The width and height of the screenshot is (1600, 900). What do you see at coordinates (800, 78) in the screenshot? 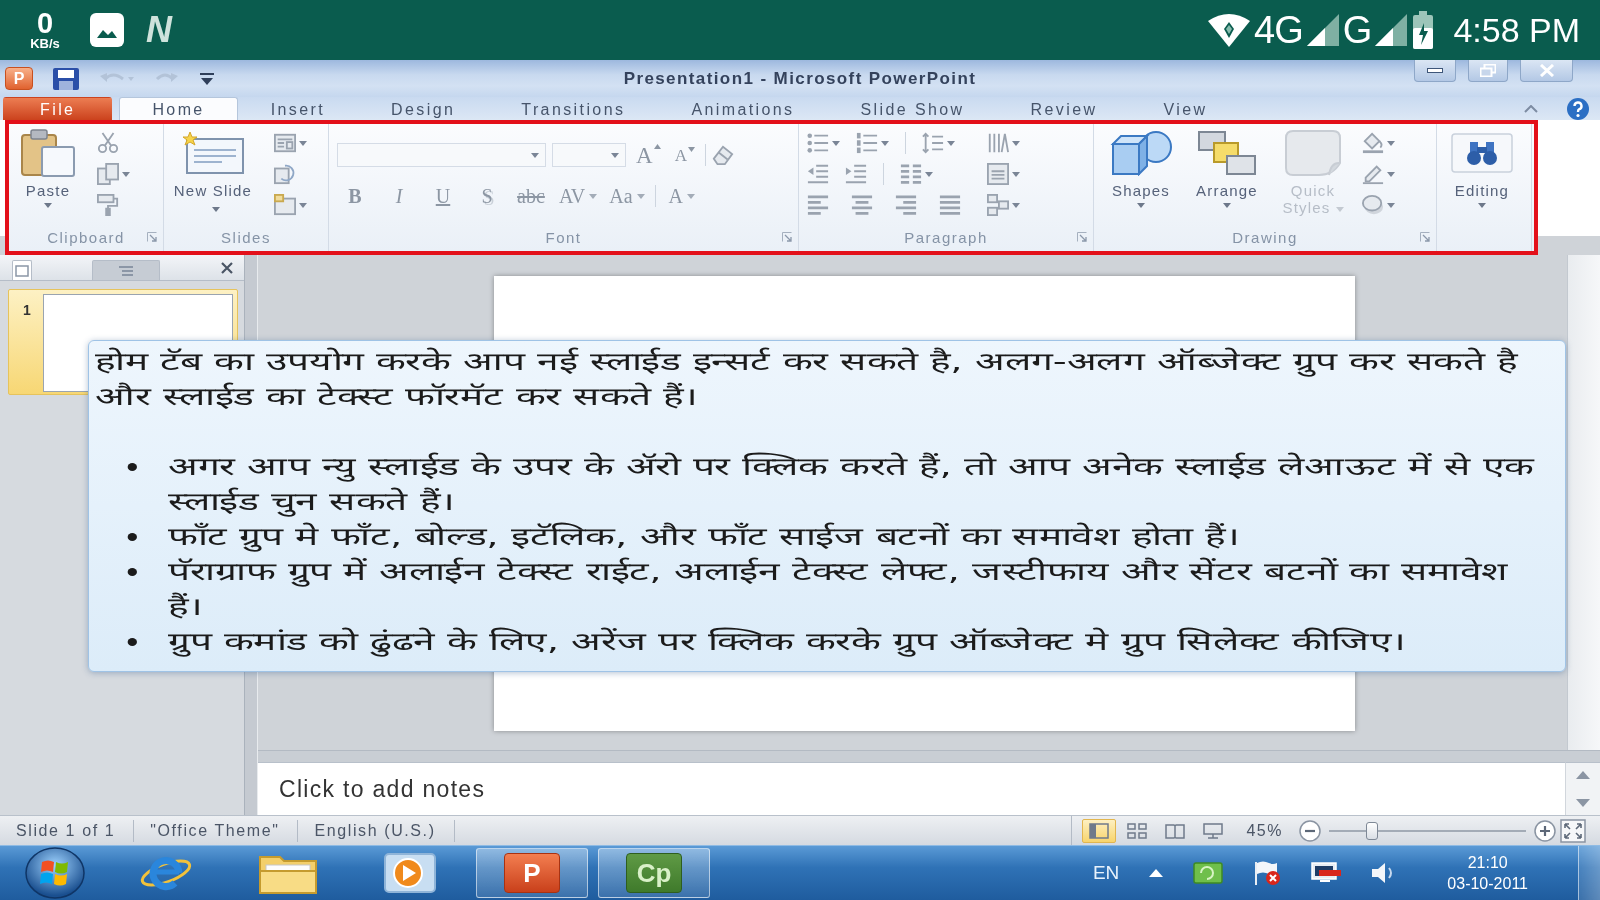
I see `window-title: Presentation1 - Microsoft PowerPoint` at bounding box center [800, 78].